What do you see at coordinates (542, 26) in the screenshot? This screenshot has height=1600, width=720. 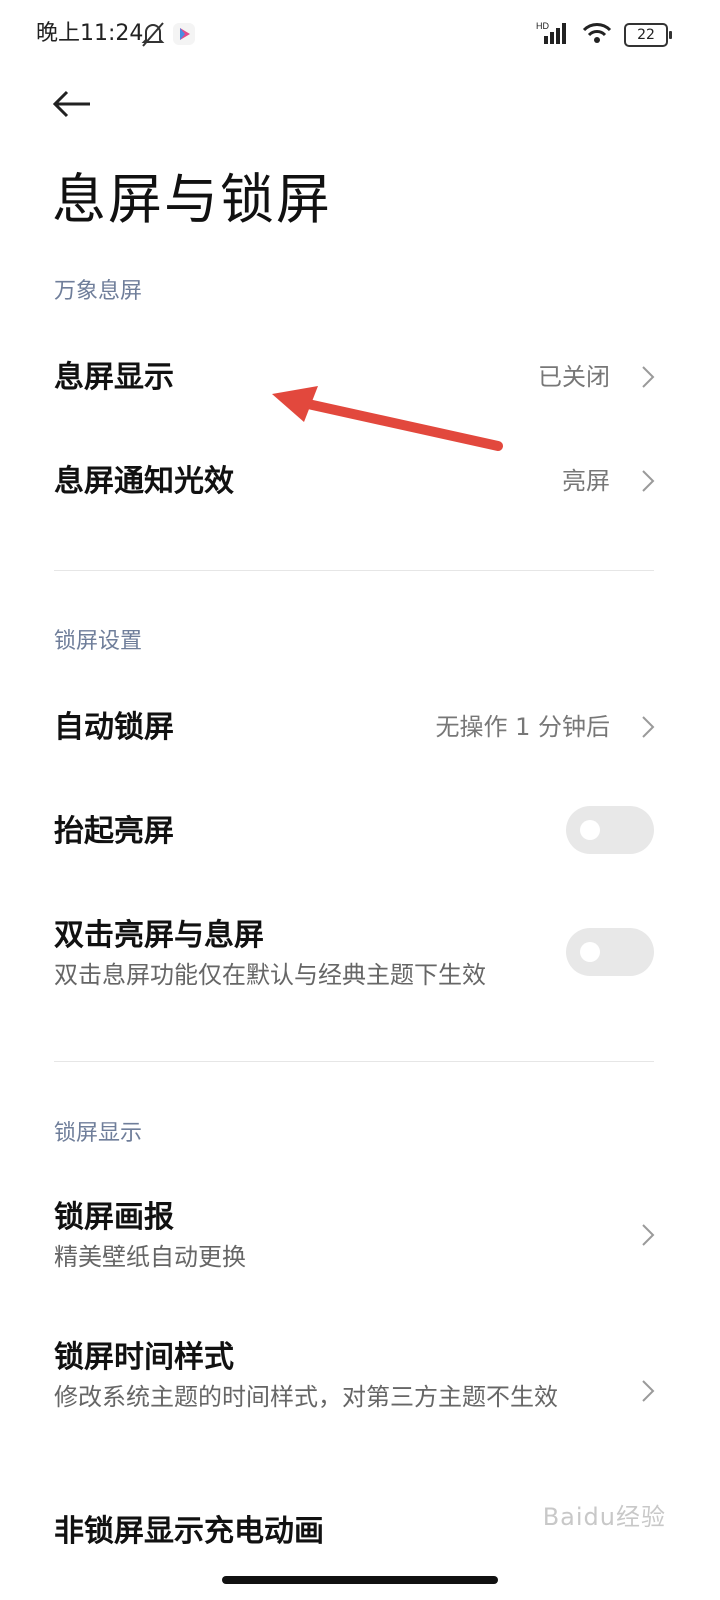 I see `svg-text: HD` at bounding box center [542, 26].